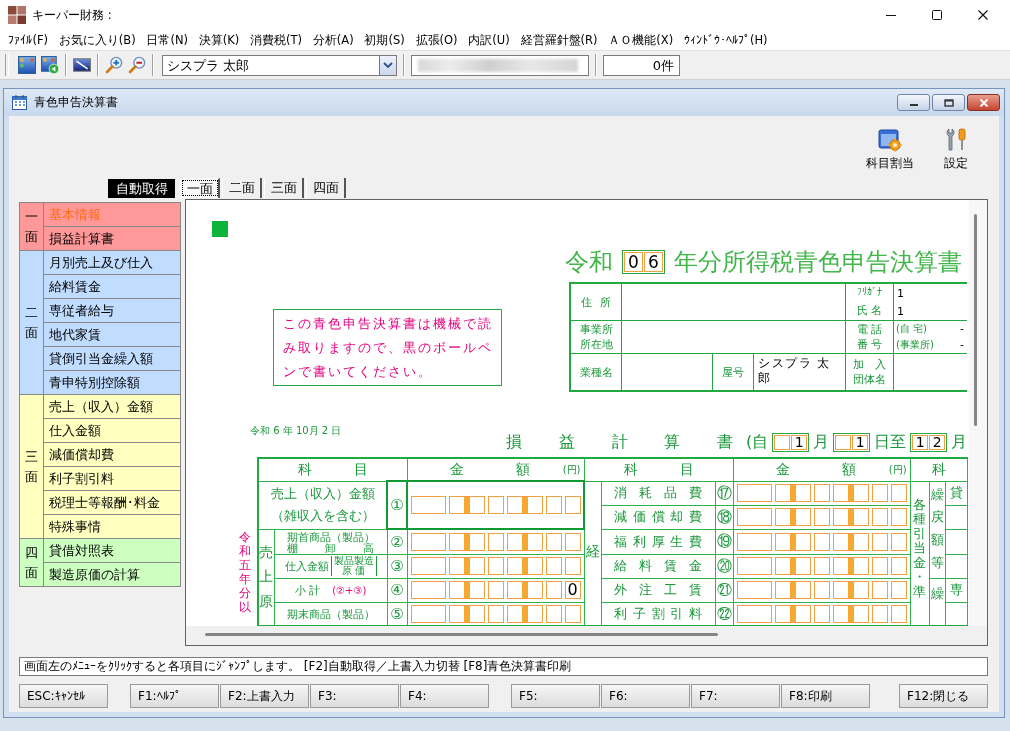  I want to click on menu-item: 決算(K), so click(219, 40).